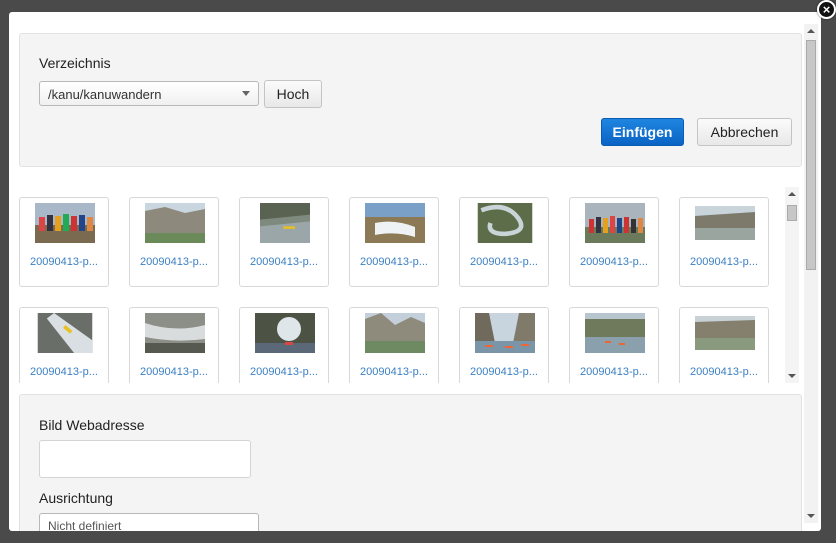  What do you see at coordinates (811, 273) in the screenshot?
I see `dialog-scrollbar` at bounding box center [811, 273].